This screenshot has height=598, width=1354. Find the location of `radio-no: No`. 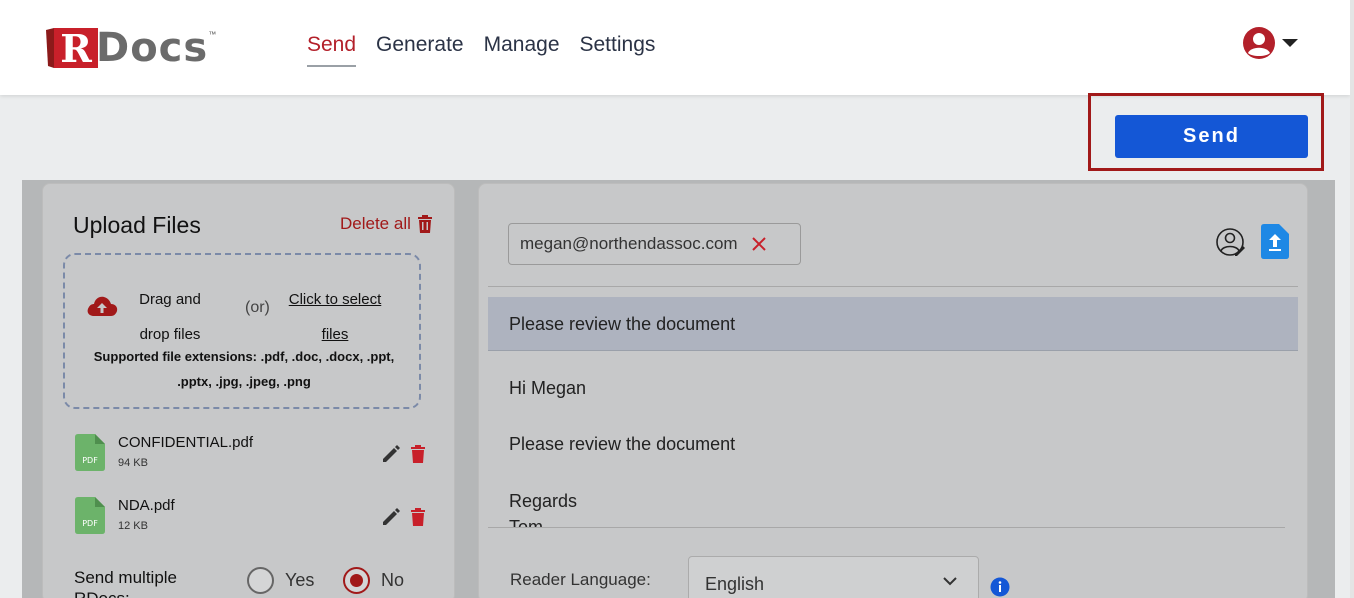

radio-no: No is located at coordinates (373, 580).